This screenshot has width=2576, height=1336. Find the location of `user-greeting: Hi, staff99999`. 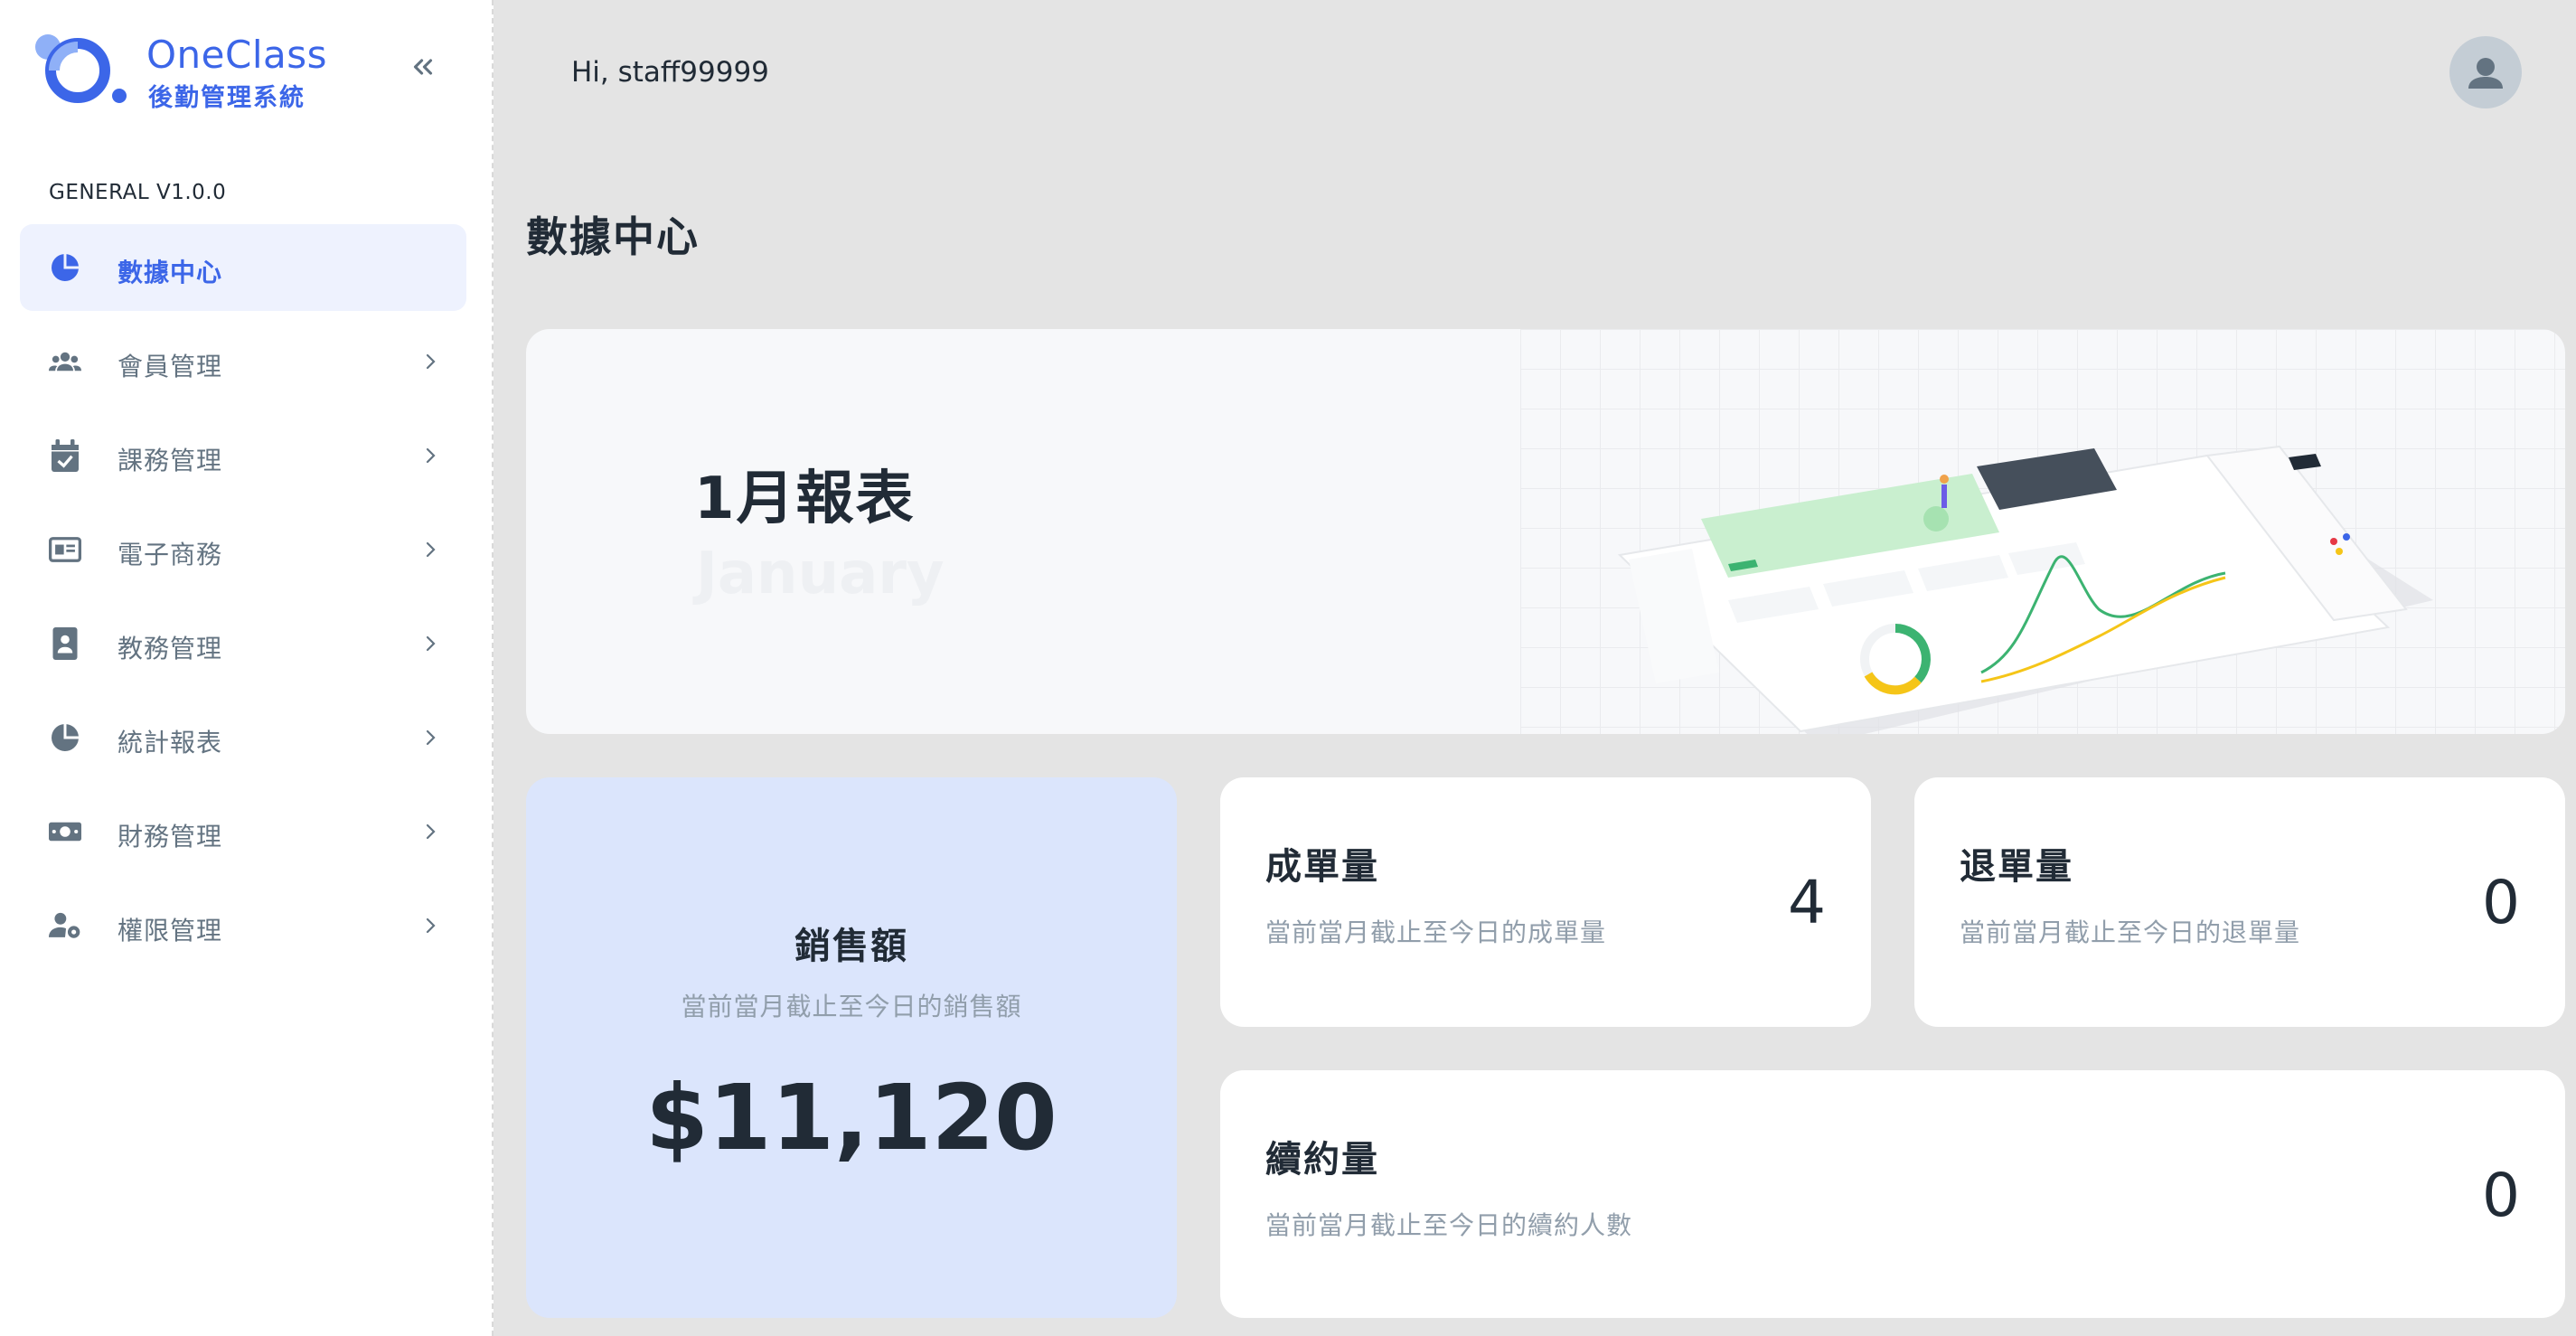

user-greeting: Hi, staff99999 is located at coordinates (670, 72).